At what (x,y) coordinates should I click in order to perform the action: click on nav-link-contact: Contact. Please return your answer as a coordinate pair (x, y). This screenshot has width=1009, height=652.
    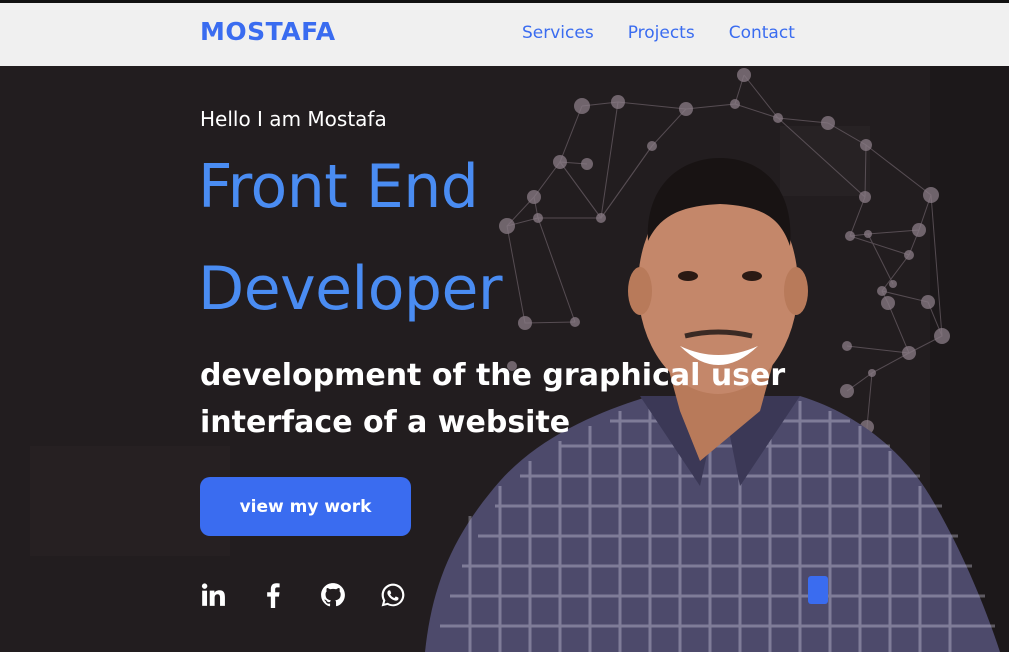
    Looking at the image, I should click on (762, 33).